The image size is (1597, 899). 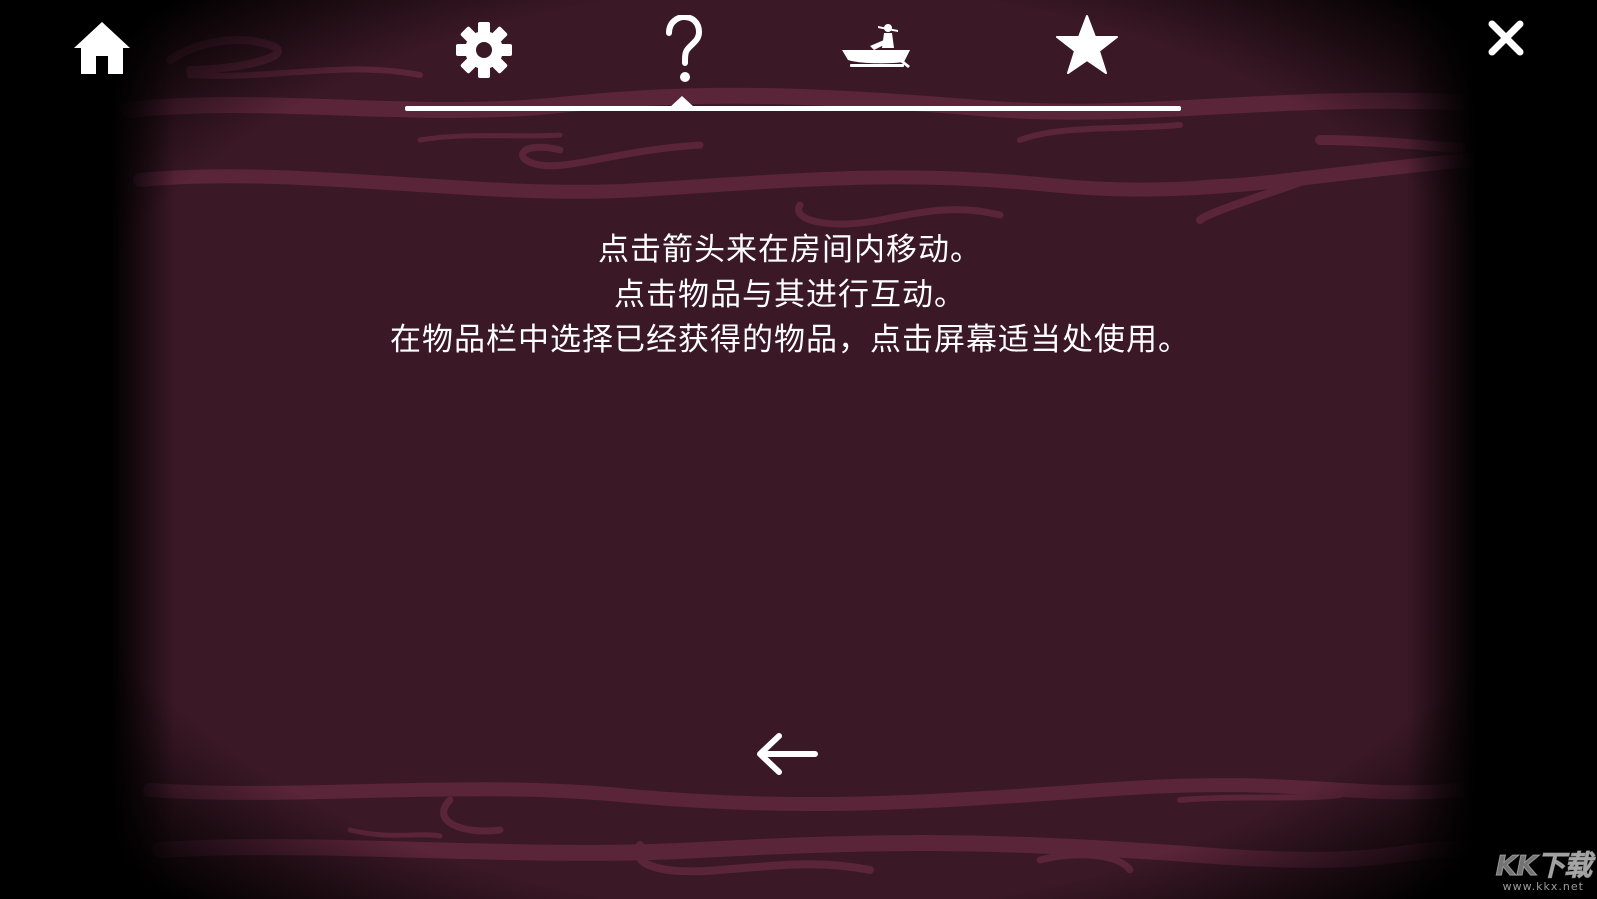 I want to click on help-line-interact: 点击物品与其进行互动。, so click(x=790, y=295).